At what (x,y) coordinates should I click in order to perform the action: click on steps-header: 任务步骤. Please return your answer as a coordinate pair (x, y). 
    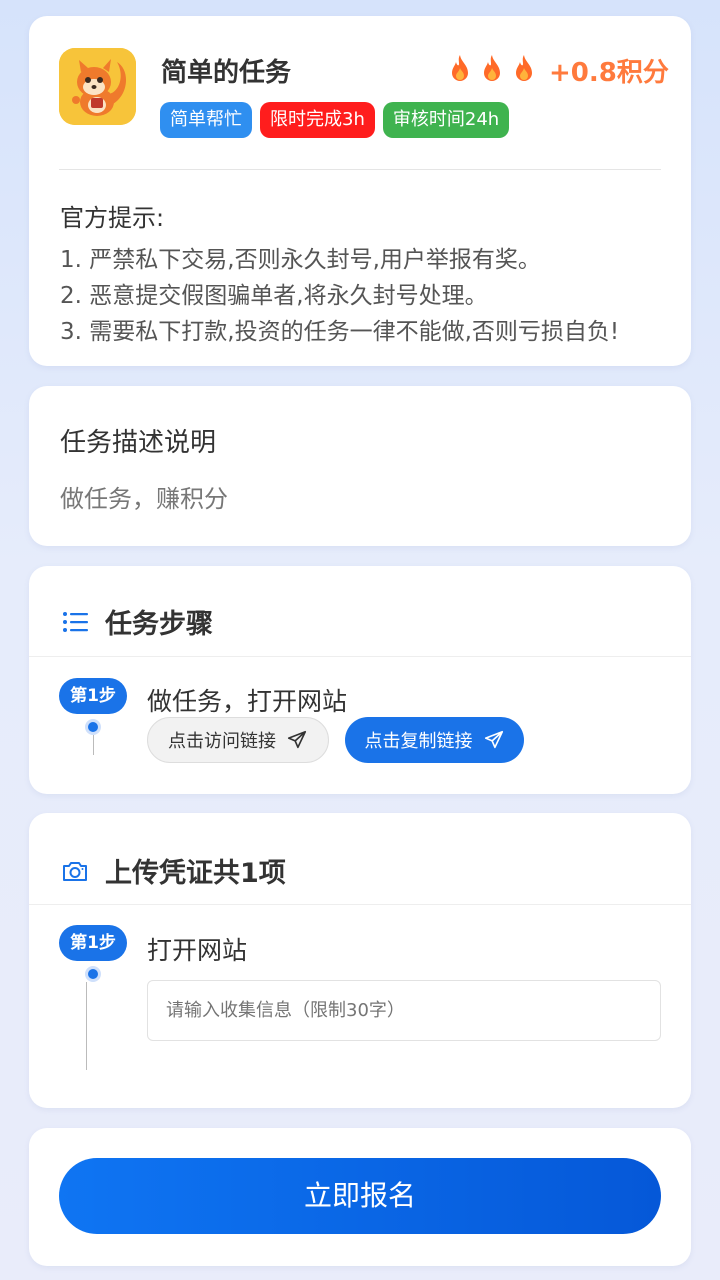
    Looking at the image, I should click on (137, 621).